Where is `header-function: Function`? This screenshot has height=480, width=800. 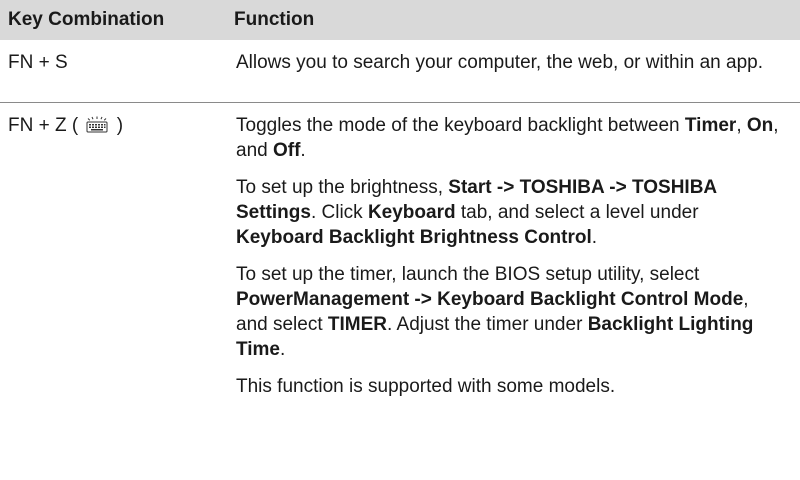
header-function: Function is located at coordinates (274, 19).